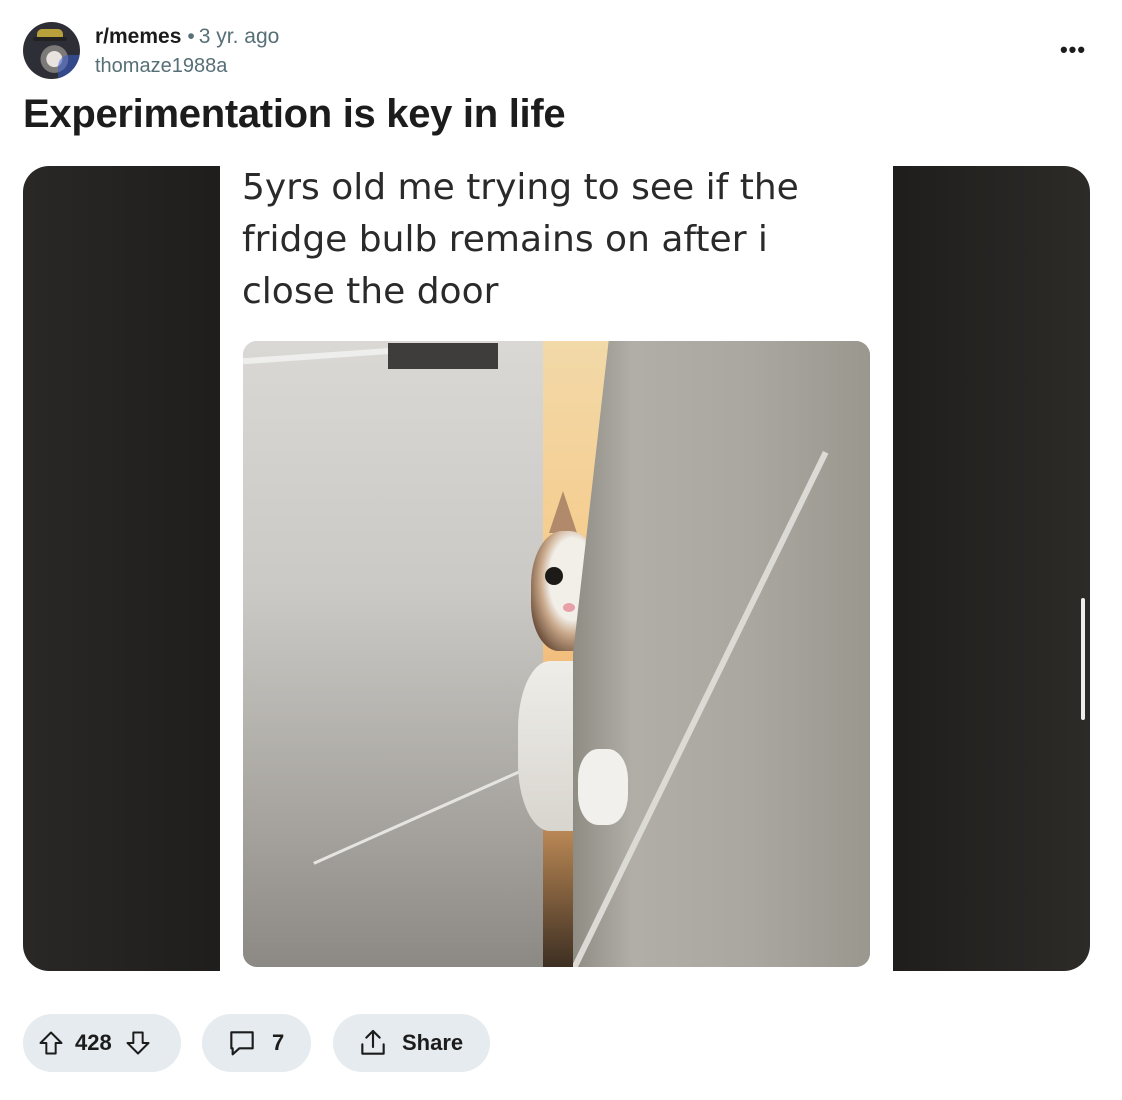  Describe the element at coordinates (318, 356) in the screenshot. I see `door-trim` at that location.